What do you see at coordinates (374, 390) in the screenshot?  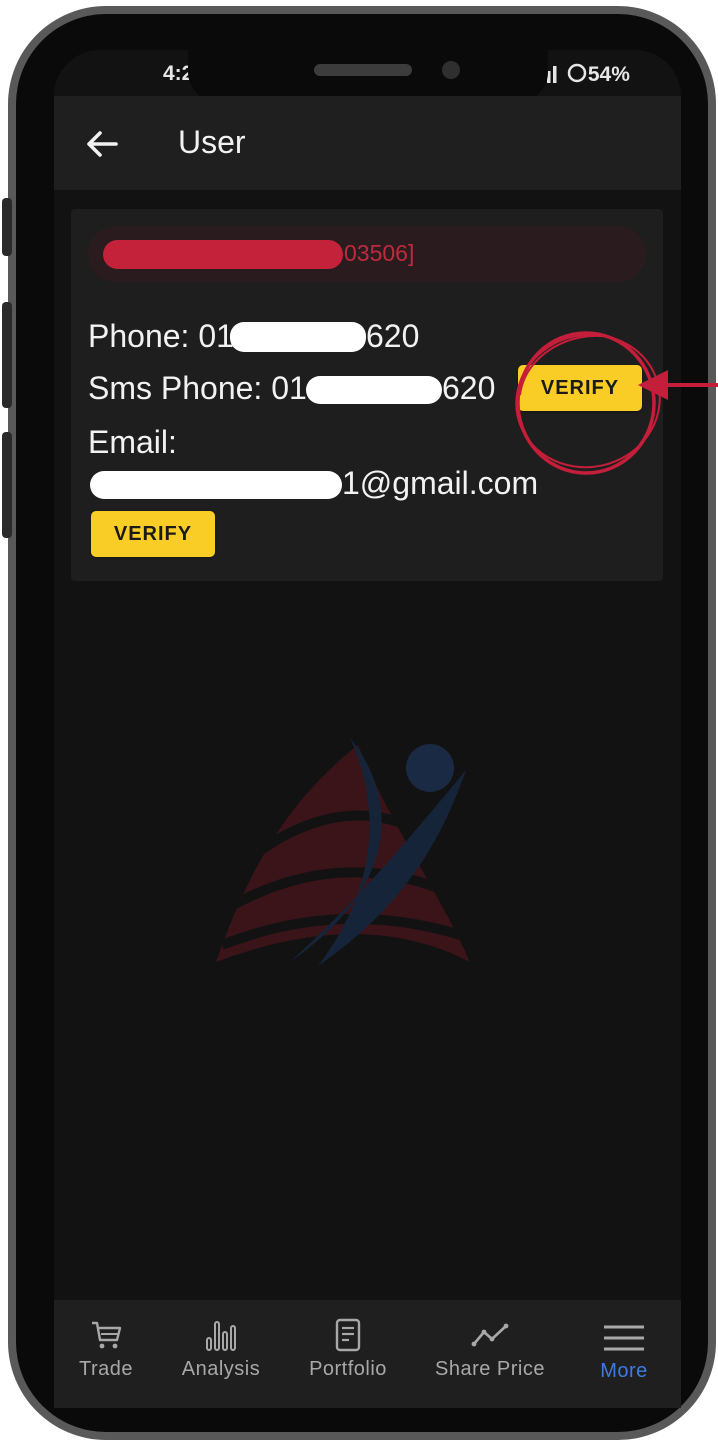 I see `redacted-sms-phone` at bounding box center [374, 390].